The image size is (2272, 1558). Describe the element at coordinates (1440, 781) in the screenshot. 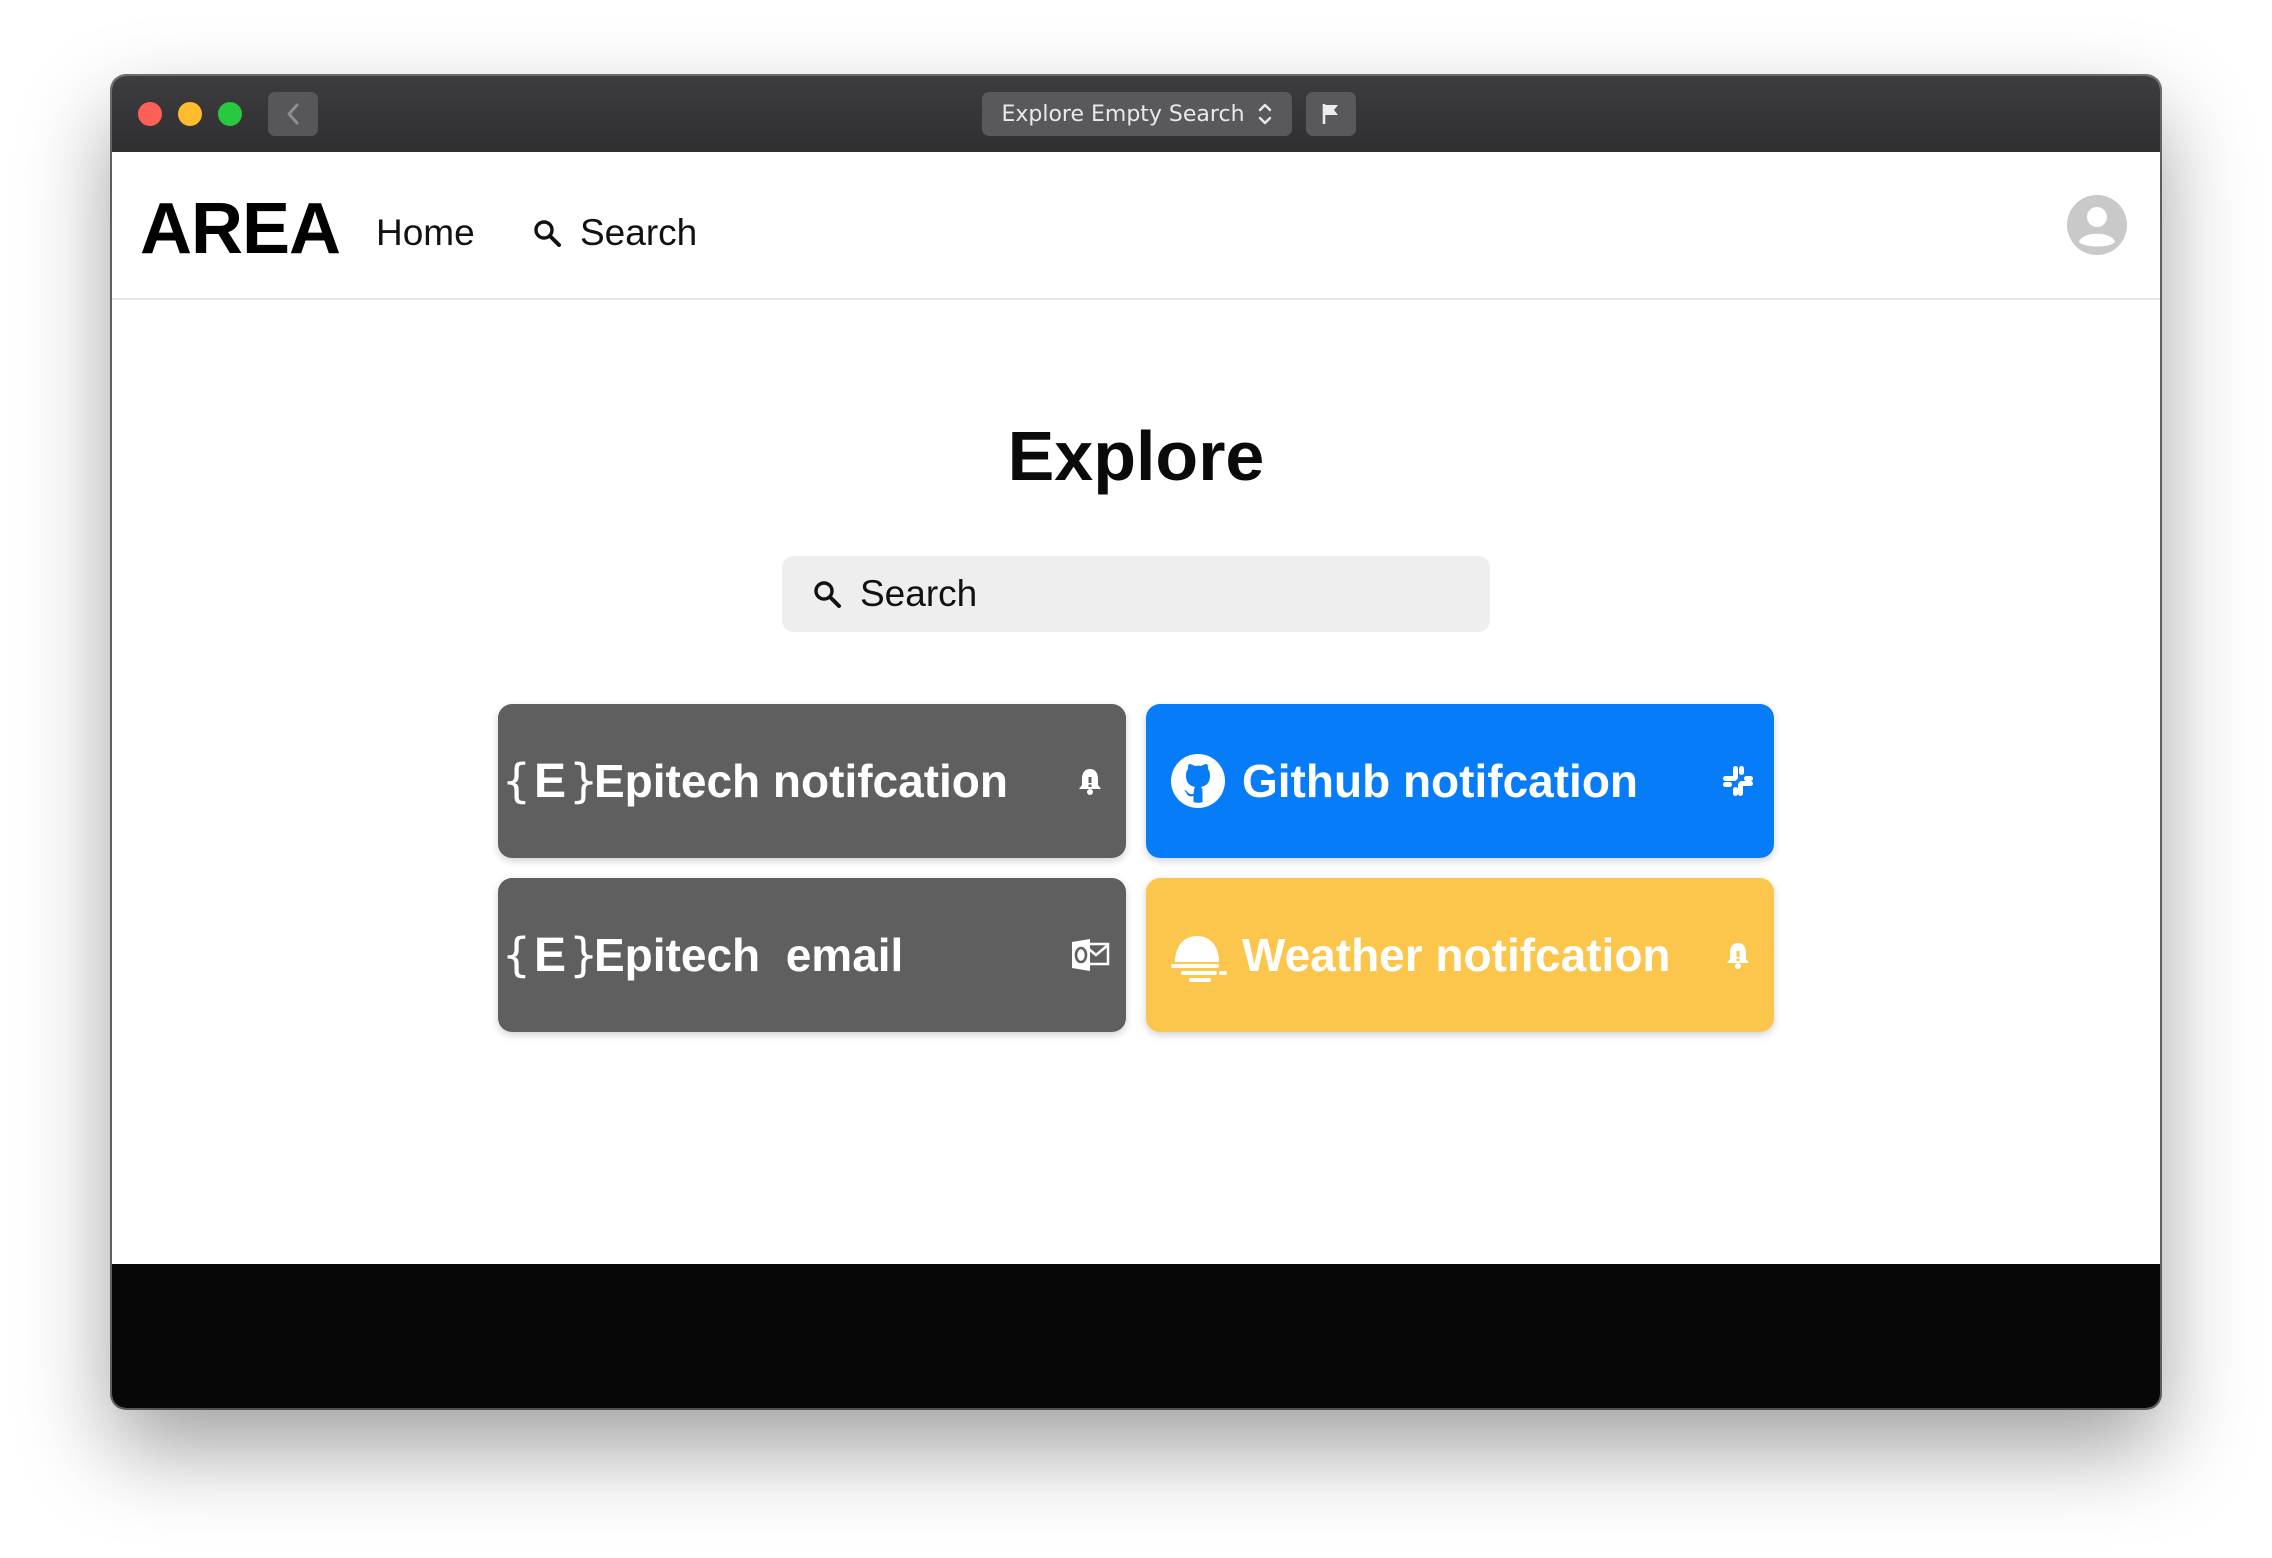

I see `card-label: Github notifcation` at that location.